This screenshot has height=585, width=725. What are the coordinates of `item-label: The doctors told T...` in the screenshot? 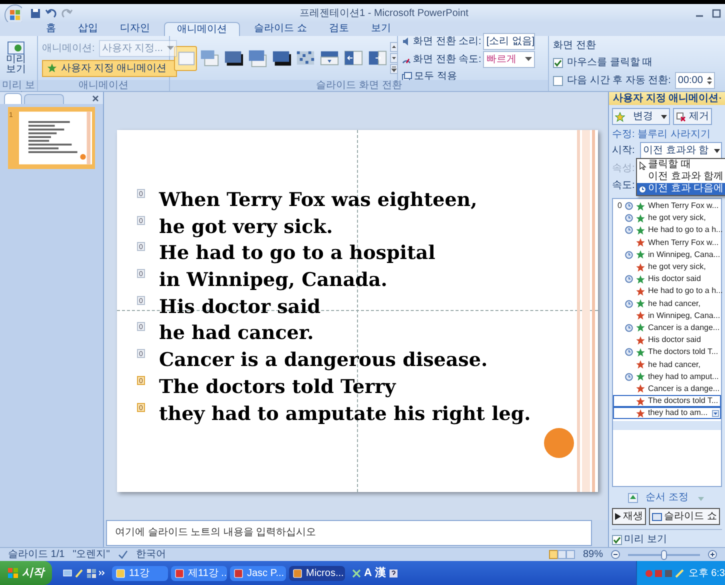 It's located at (683, 401).